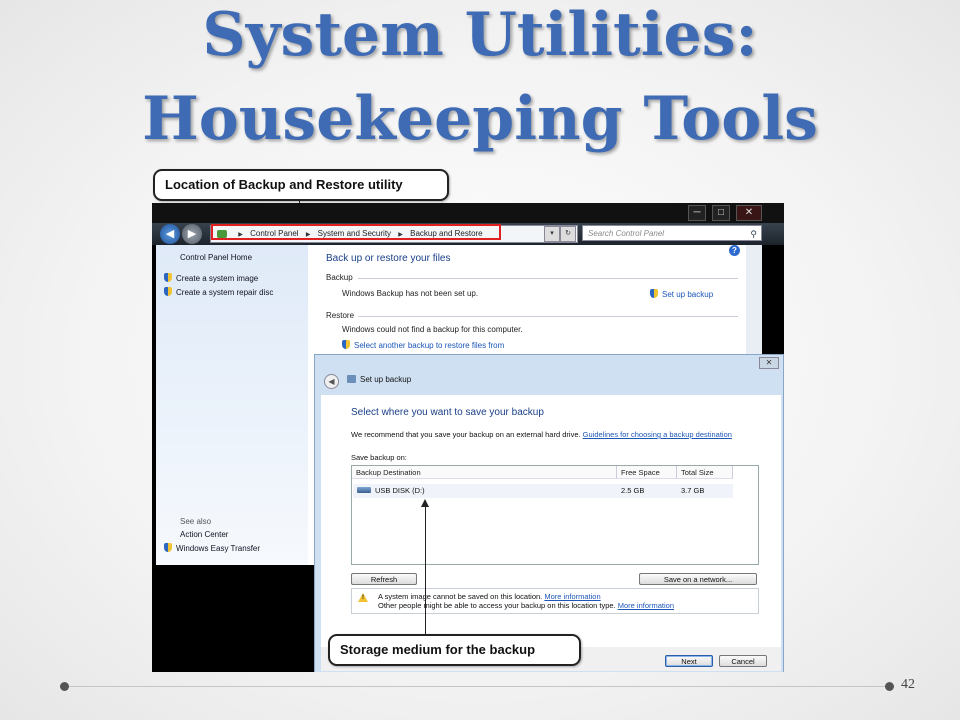 The width and height of the screenshot is (960, 720). Describe the element at coordinates (64, 686) in the screenshot. I see `footer-dot-left` at that location.